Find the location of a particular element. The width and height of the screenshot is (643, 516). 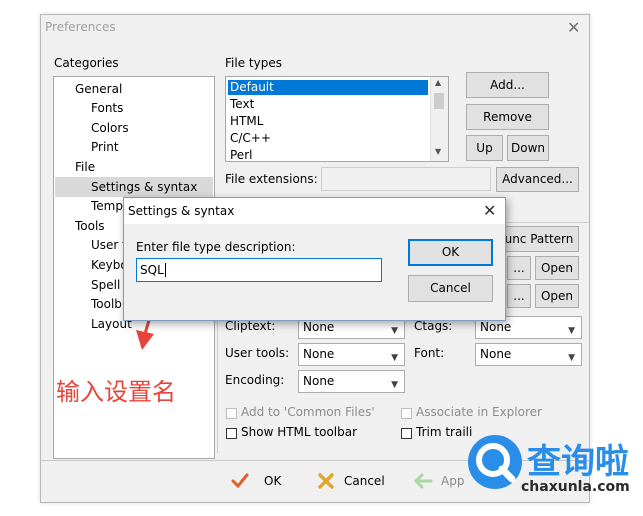

font-value: None is located at coordinates (496, 354).